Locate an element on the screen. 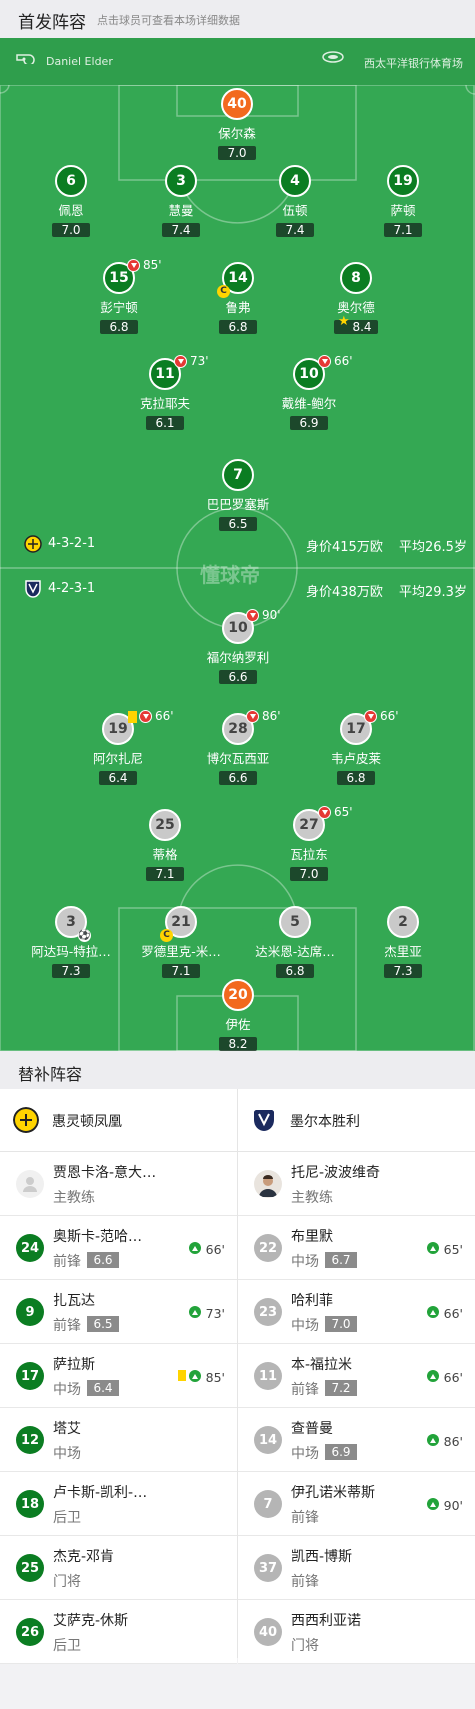 The image size is (475, 1709). home-player: 6 佩恩 7.0 is located at coordinates (71, 201).